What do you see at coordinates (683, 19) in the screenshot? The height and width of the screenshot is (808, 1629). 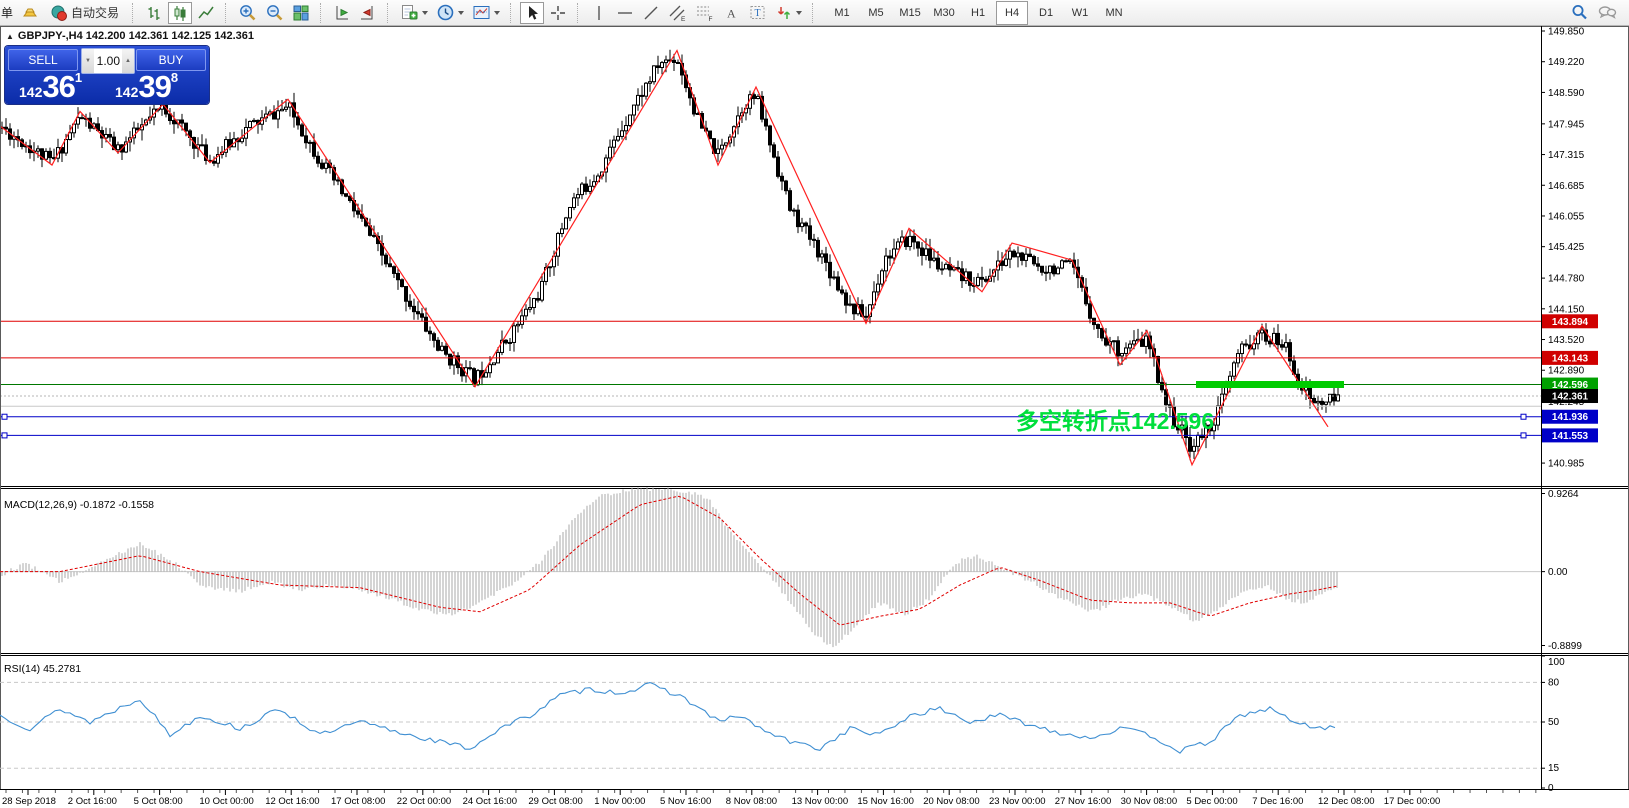 I see `svg-text: E` at bounding box center [683, 19].